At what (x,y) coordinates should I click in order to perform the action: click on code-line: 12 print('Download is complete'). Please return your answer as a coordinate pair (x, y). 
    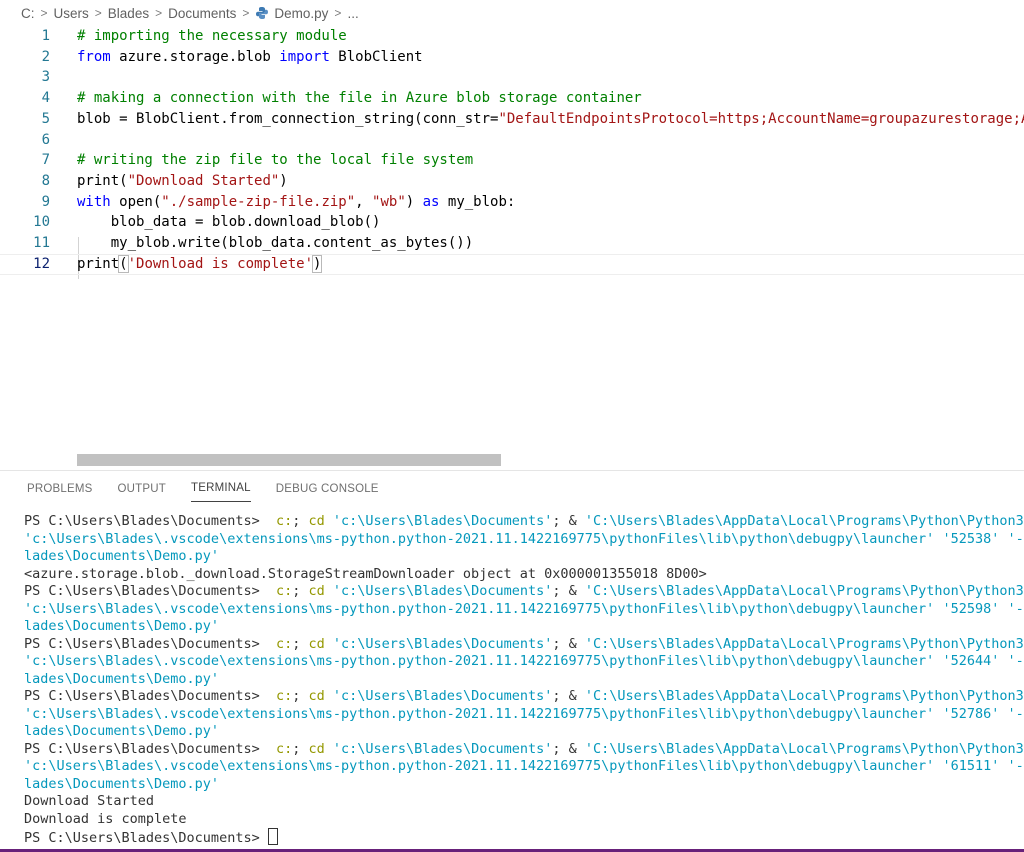
    Looking at the image, I should click on (512, 264).